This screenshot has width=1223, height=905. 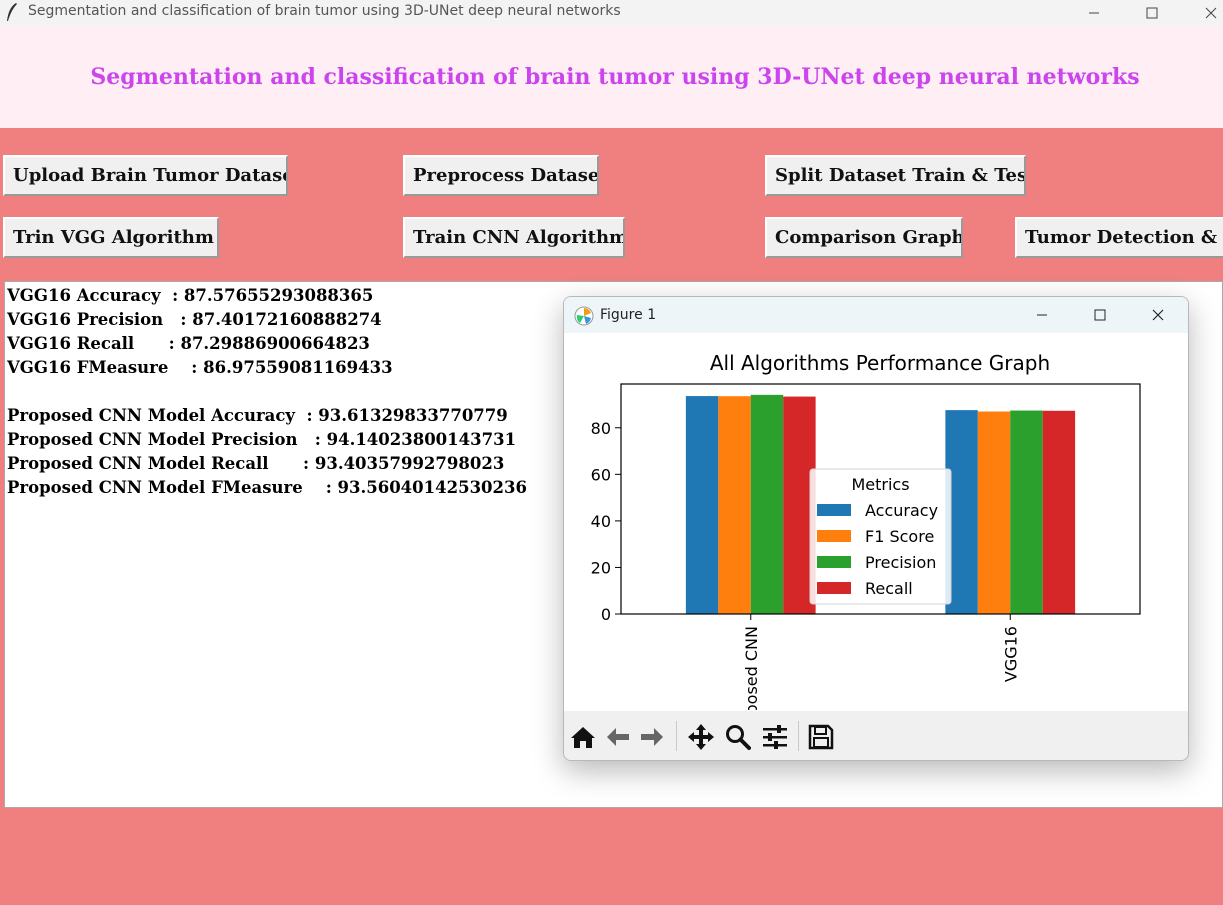 What do you see at coordinates (901, 510) in the screenshot?
I see `legend-entry: Accuracy` at bounding box center [901, 510].